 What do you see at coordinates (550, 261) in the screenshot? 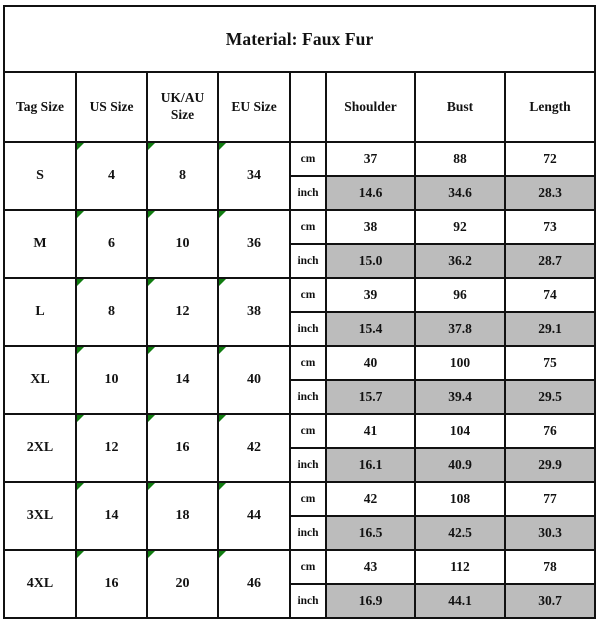
I see `cell-inch-length: 28.7` at bounding box center [550, 261].